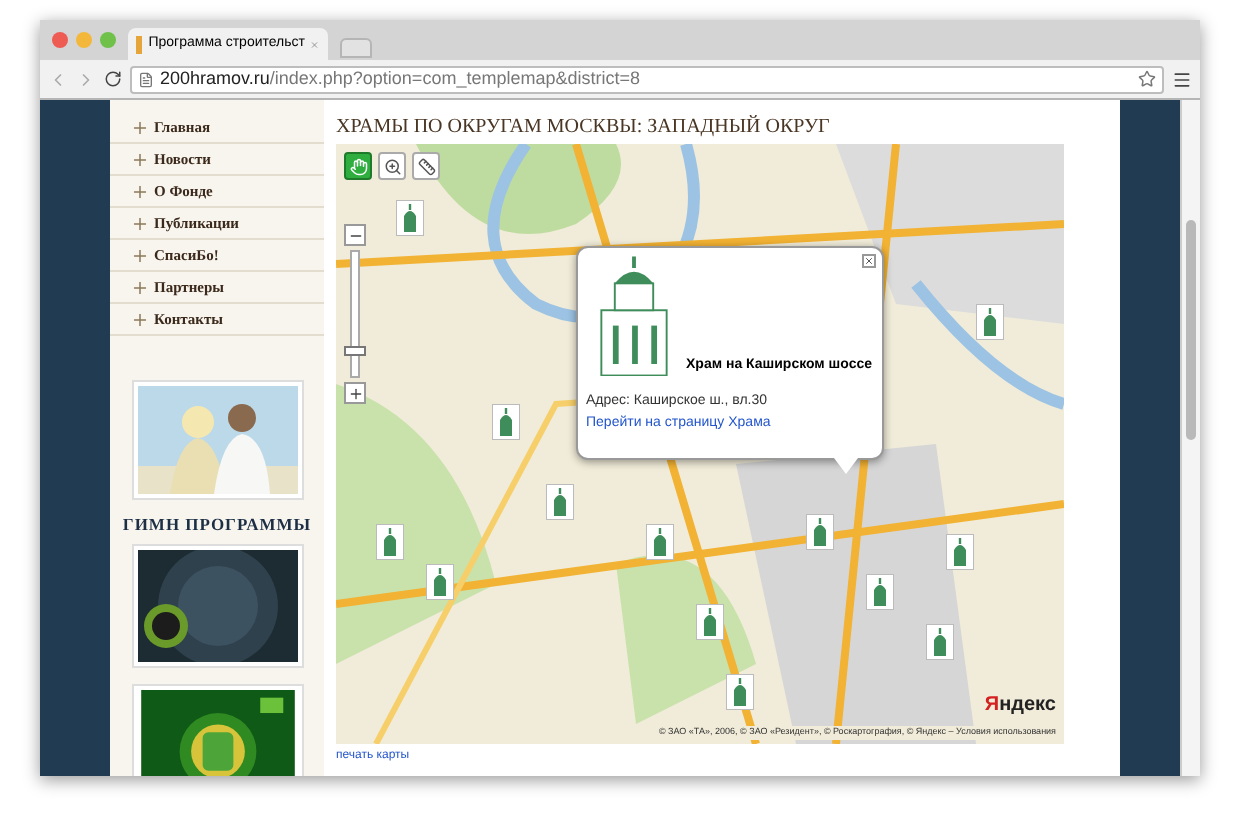 The height and width of the screenshot is (826, 1240). What do you see at coordinates (1190, 438) in the screenshot?
I see `scrollbar` at bounding box center [1190, 438].